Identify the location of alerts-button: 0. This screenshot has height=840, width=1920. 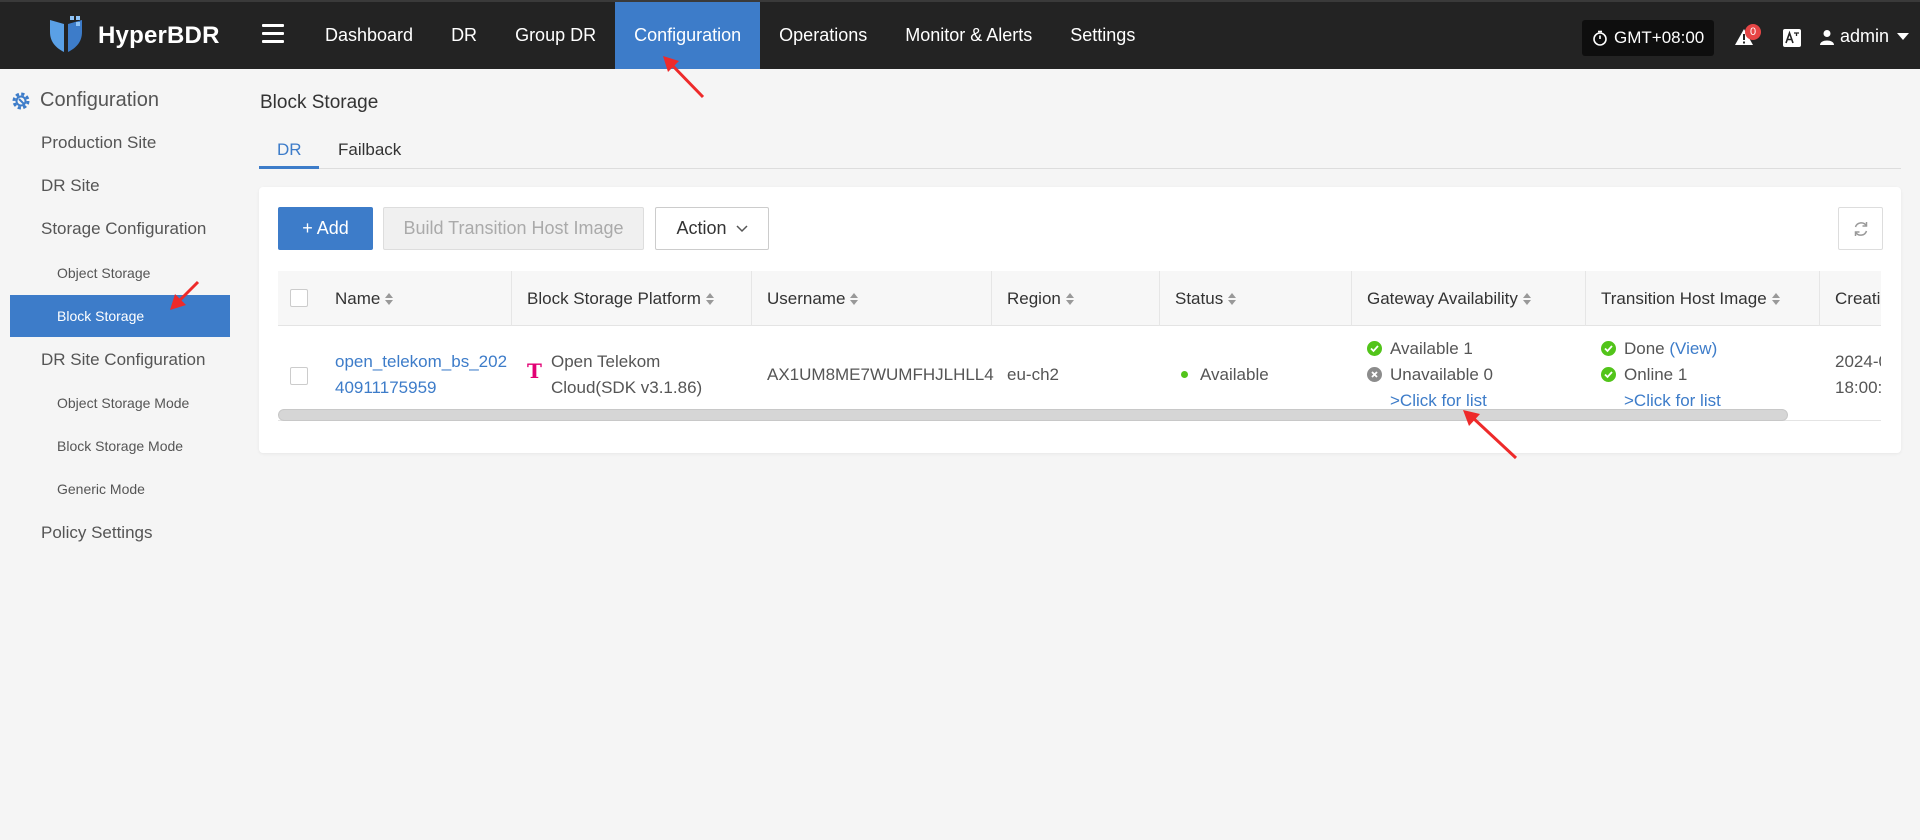
(1747, 37).